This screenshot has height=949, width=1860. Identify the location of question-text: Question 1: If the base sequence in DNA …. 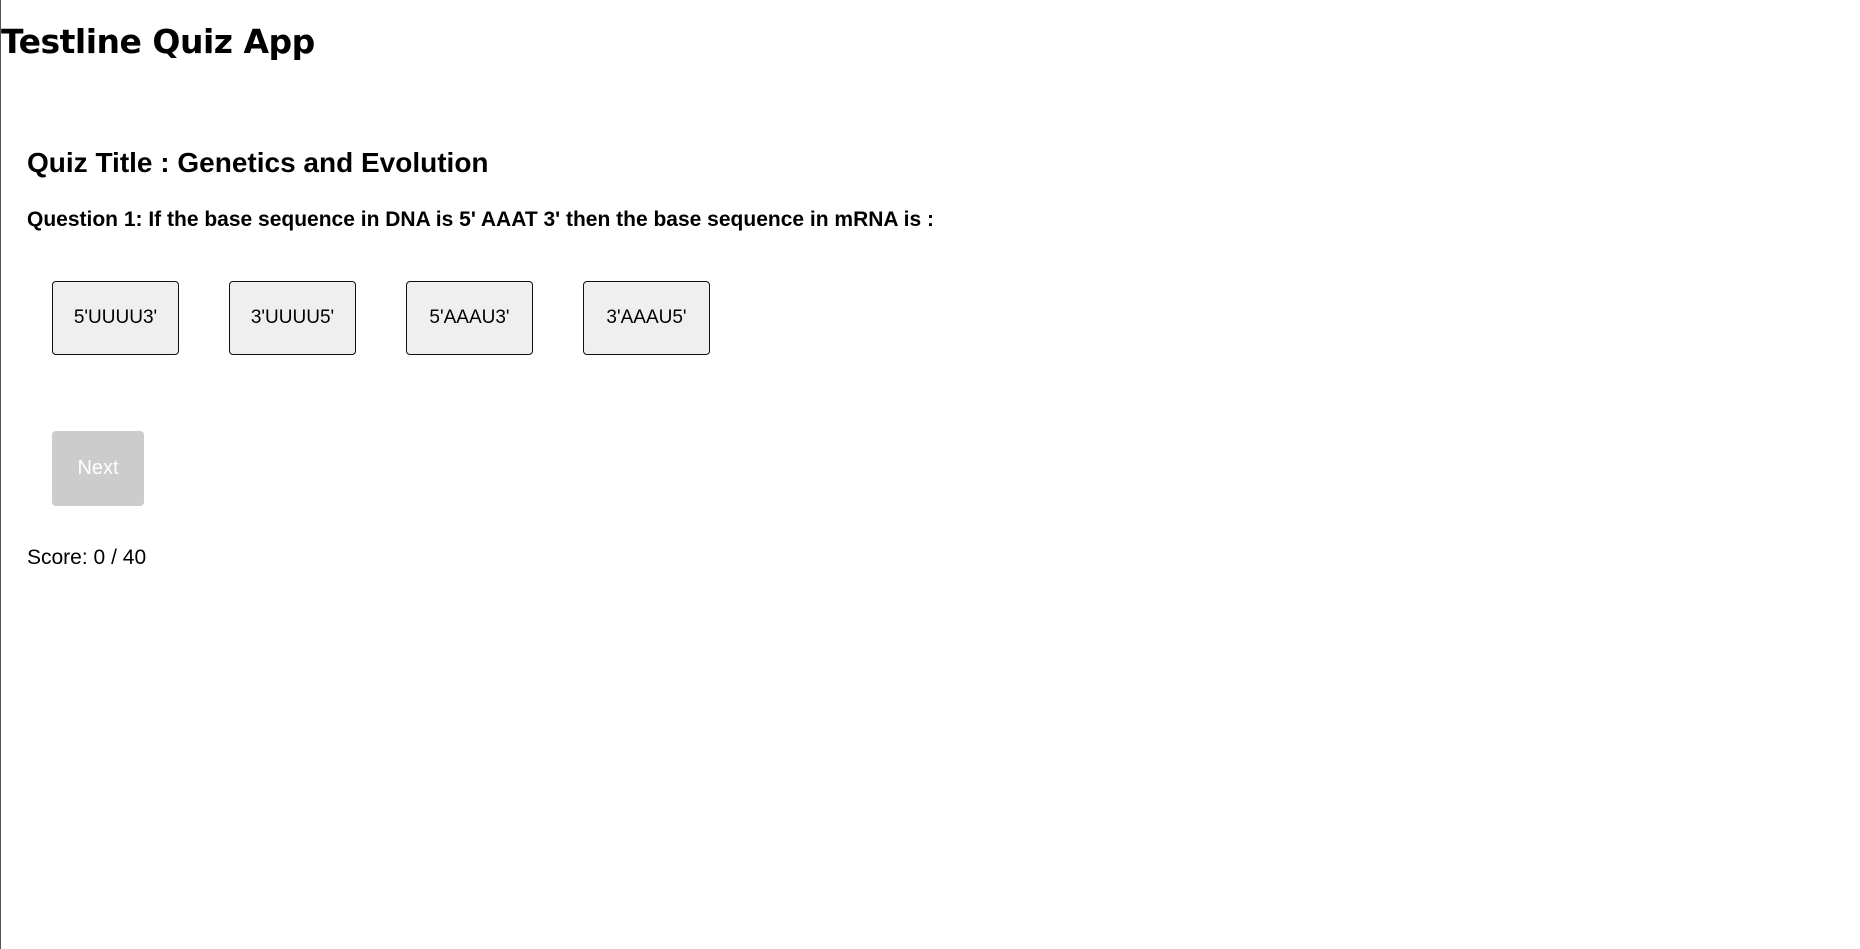
(480, 219).